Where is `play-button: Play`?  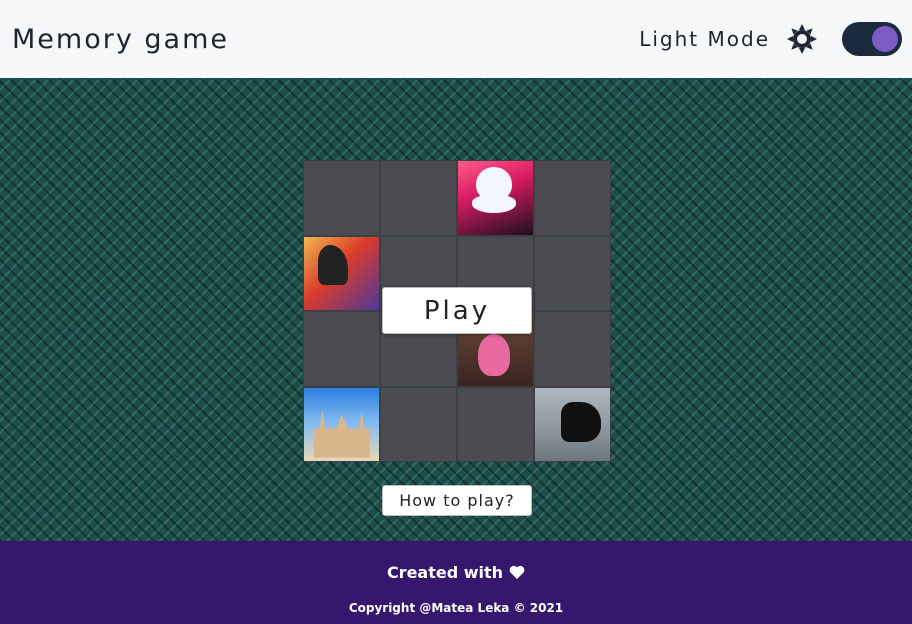
play-button: Play is located at coordinates (457, 310).